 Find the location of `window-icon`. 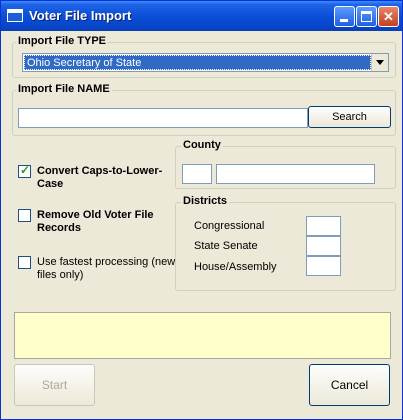

window-icon is located at coordinates (15, 15).